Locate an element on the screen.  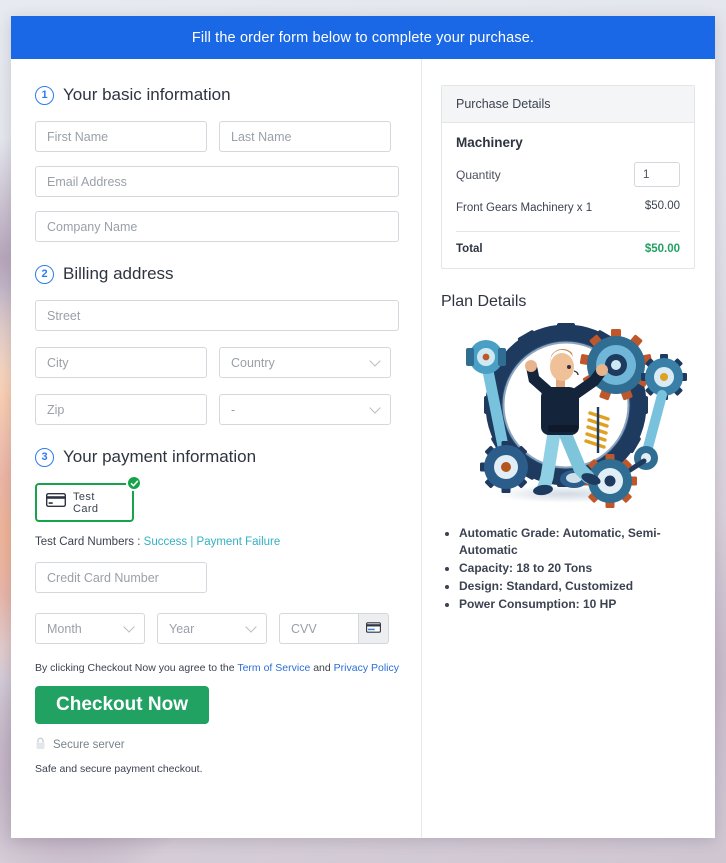
secure-server-note: Secure server is located at coordinates (217, 745).